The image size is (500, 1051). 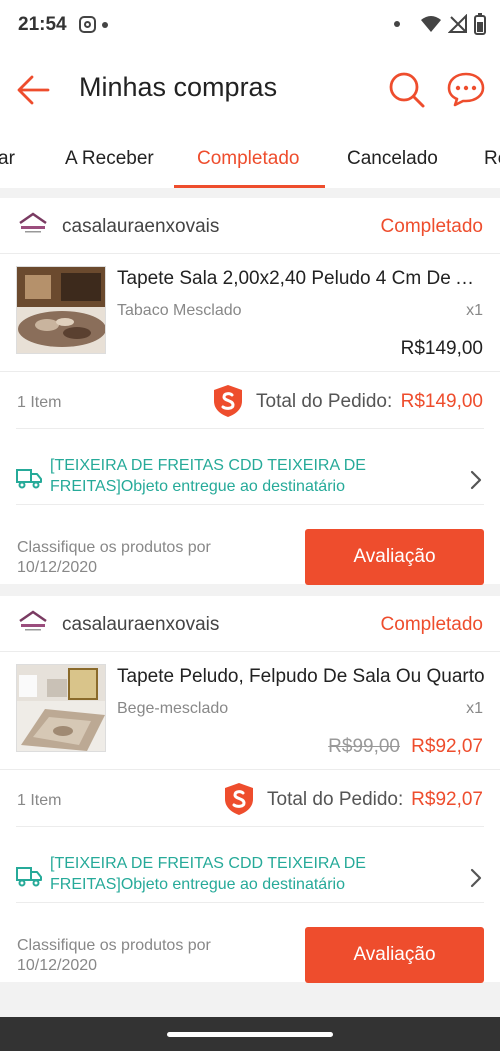 I want to click on page-title: Minhas compras, so click(x=178, y=87).